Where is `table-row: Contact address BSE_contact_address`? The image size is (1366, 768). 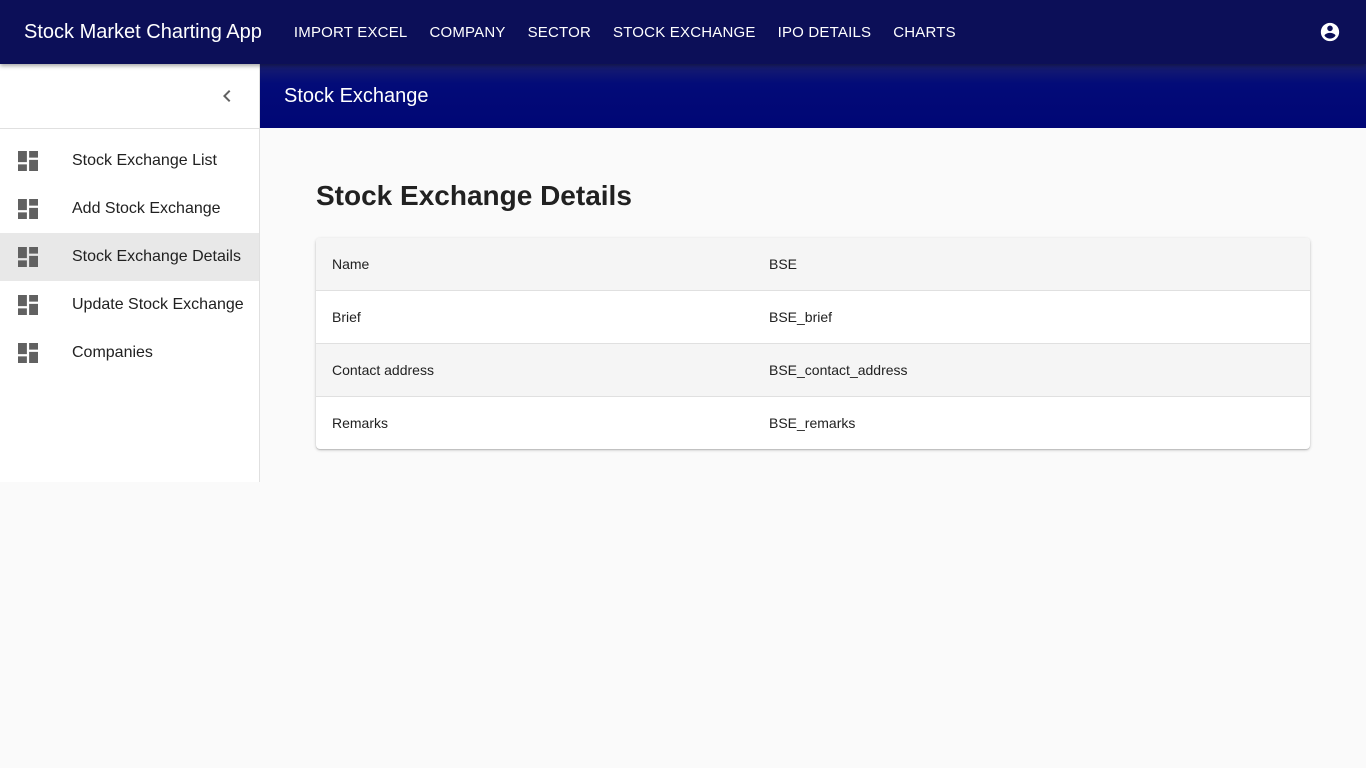
table-row: Contact address BSE_contact_address is located at coordinates (813, 370).